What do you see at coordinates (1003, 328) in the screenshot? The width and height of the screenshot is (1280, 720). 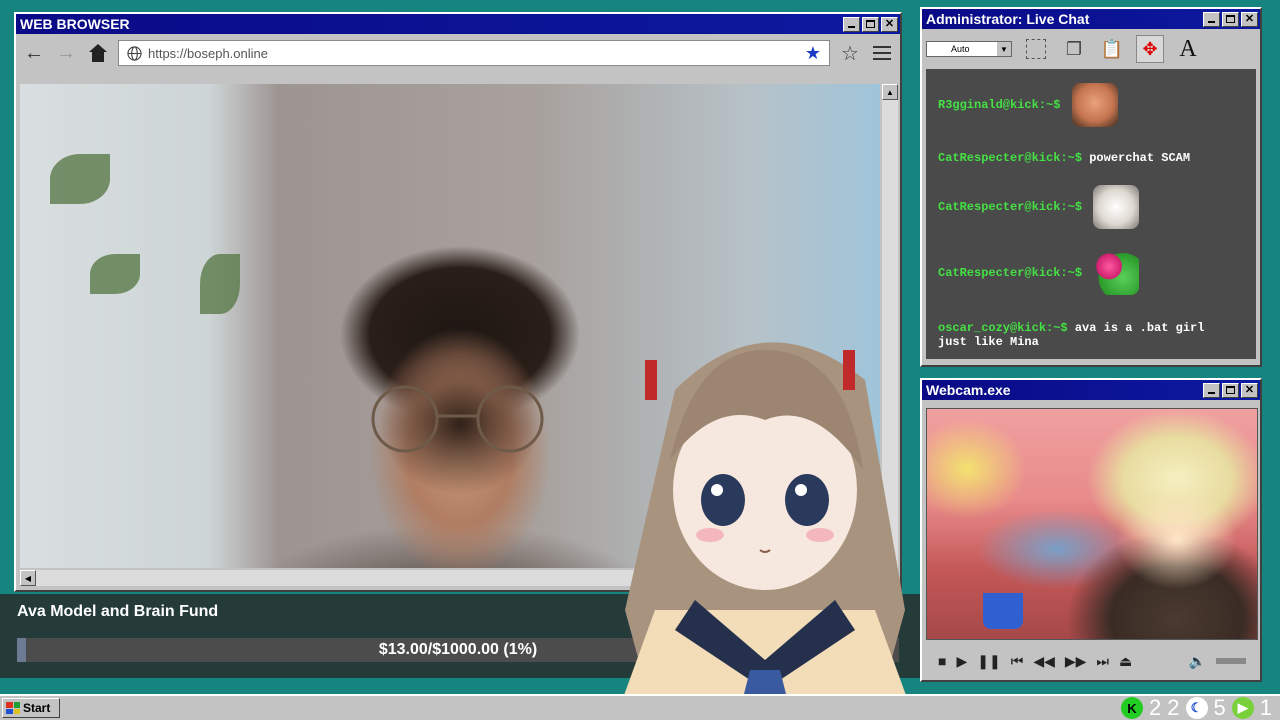 I see `chat-username: oscar_cozy@kick:~$` at bounding box center [1003, 328].